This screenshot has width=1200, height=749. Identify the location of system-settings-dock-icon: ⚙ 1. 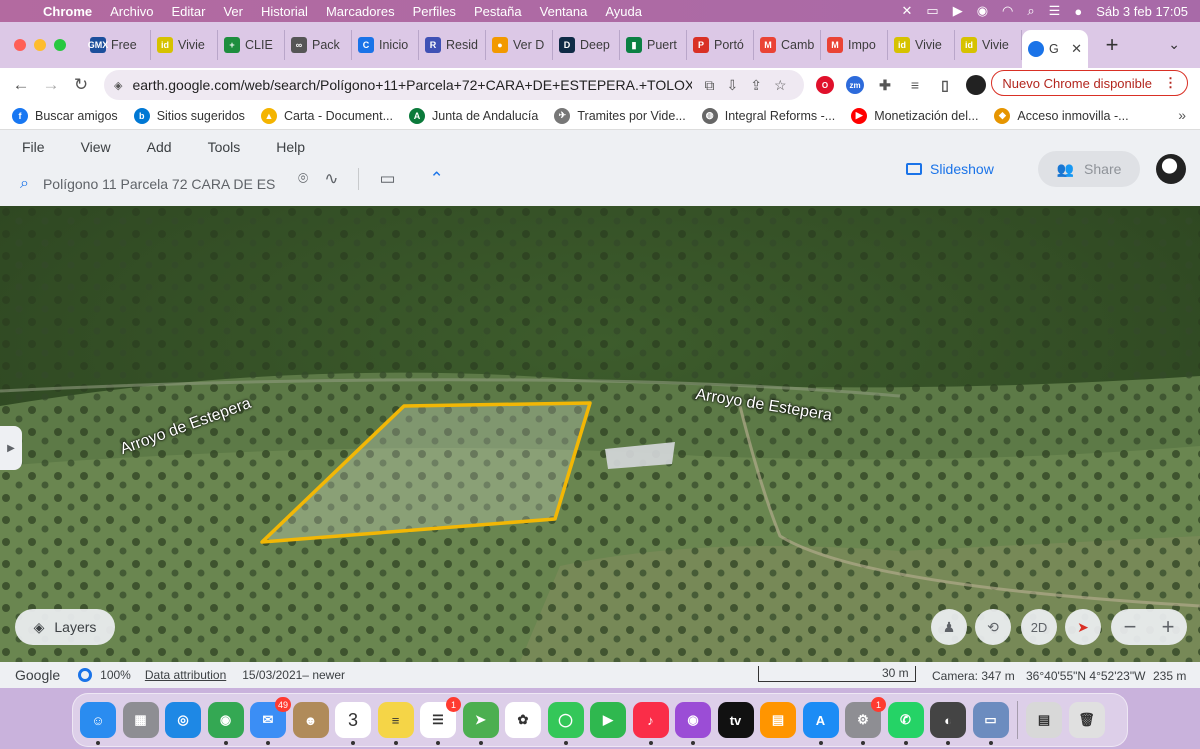
(865, 721).